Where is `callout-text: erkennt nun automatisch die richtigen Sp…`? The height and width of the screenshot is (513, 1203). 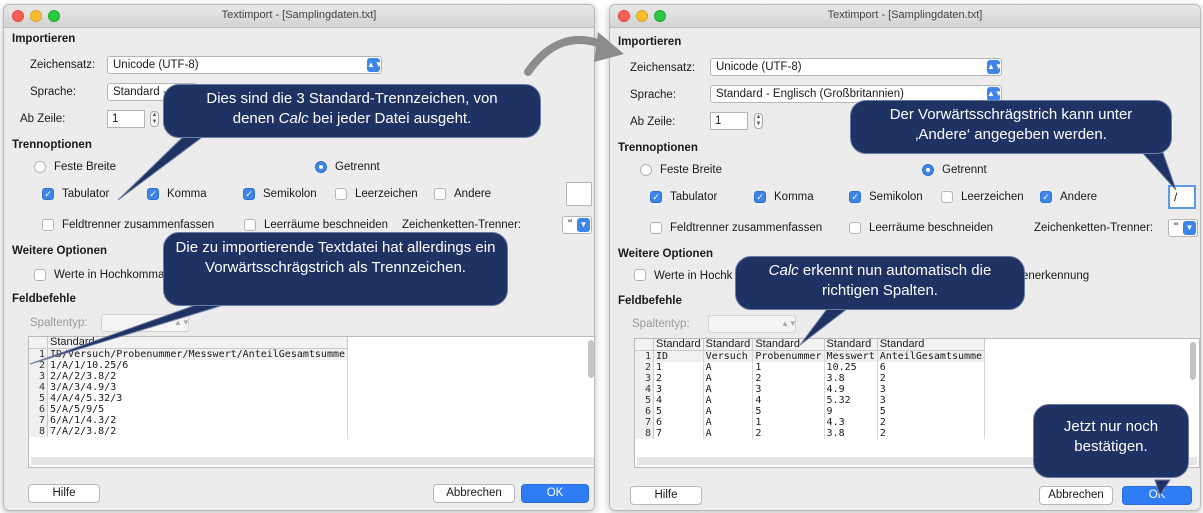 callout-text: erkennt nun automatisch die richtigen Sp… is located at coordinates (895, 280).